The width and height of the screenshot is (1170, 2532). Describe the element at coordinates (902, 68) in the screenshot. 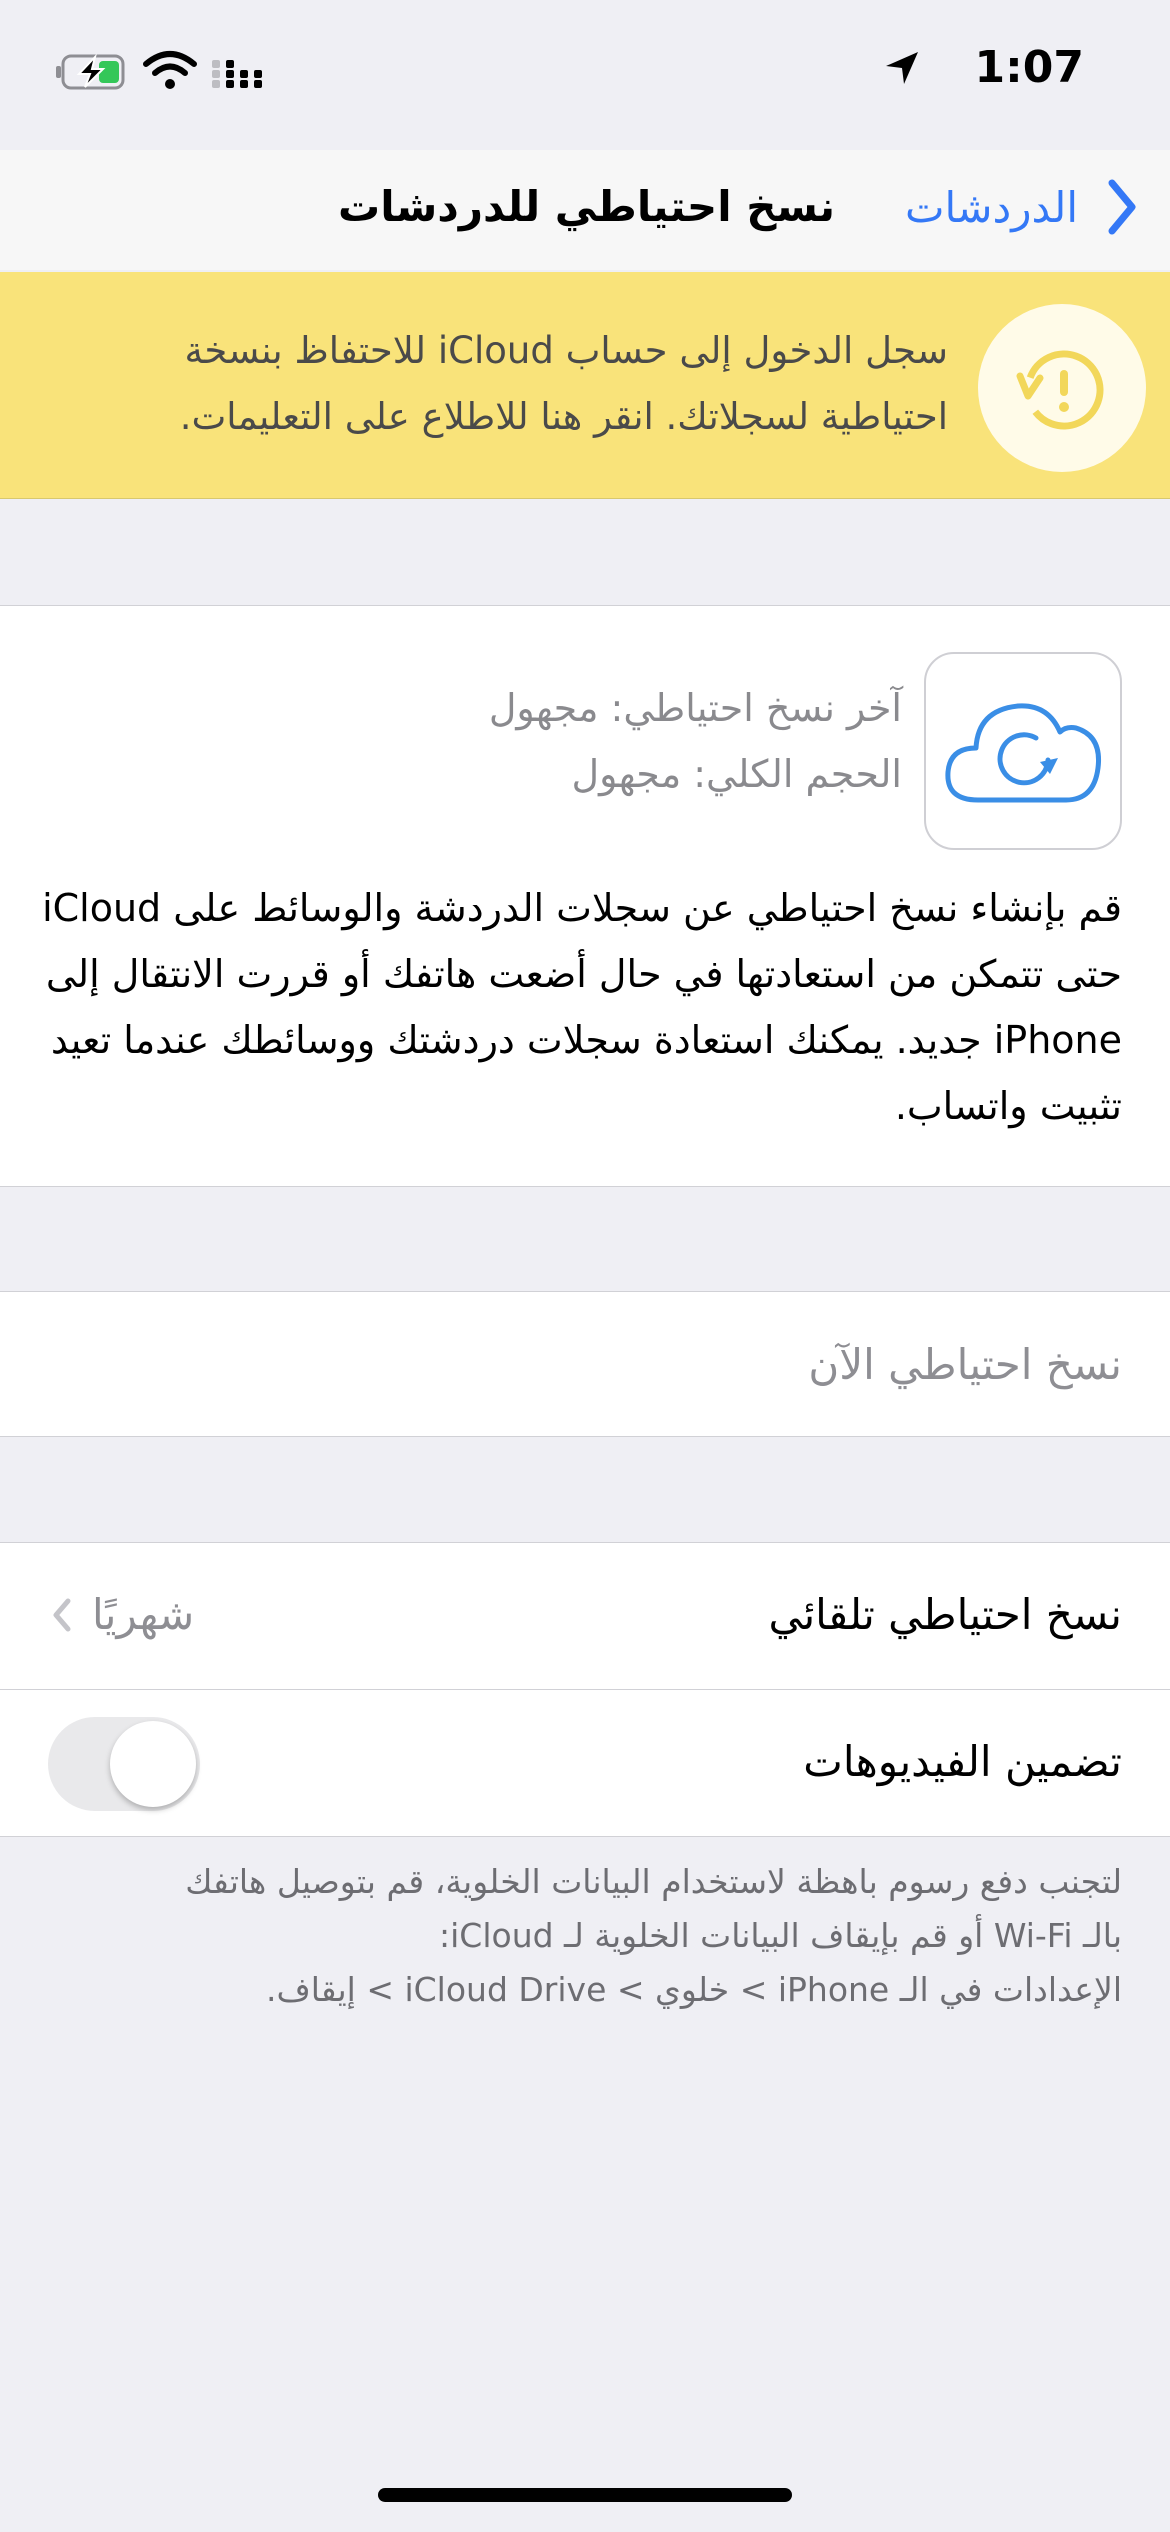

I see `location-arrow-icon` at that location.